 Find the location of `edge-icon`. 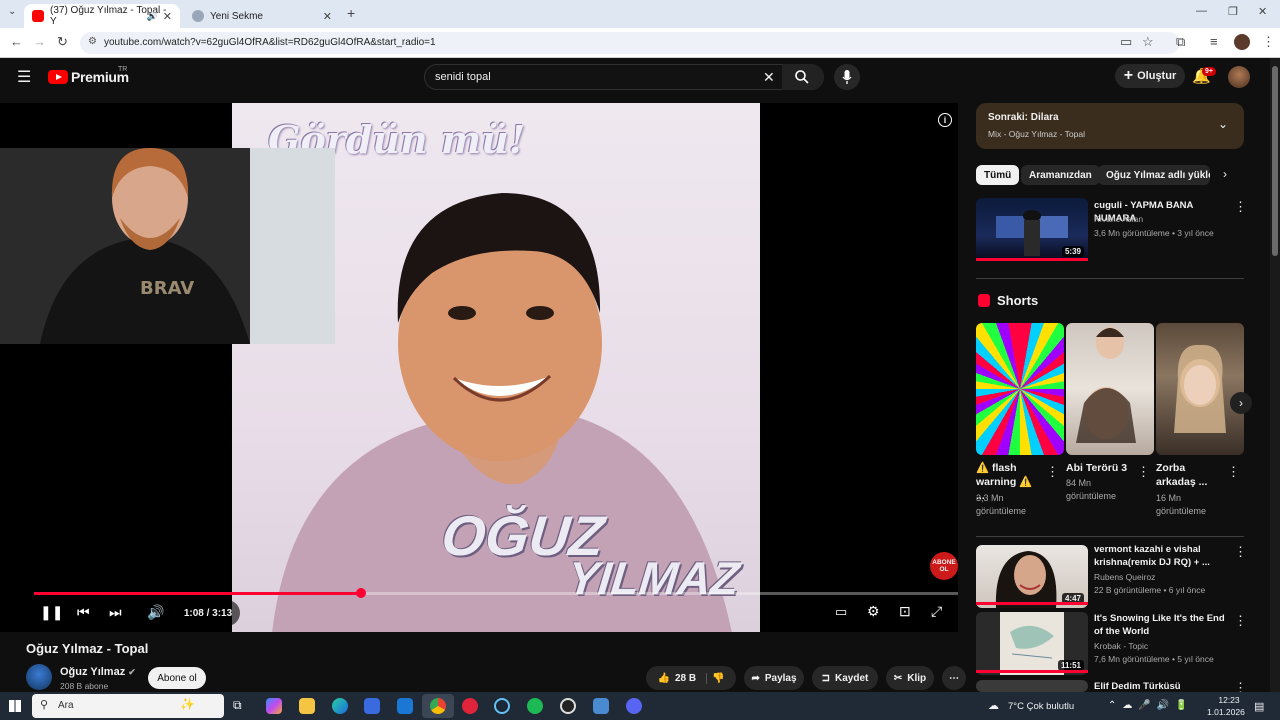

edge-icon is located at coordinates (340, 706).